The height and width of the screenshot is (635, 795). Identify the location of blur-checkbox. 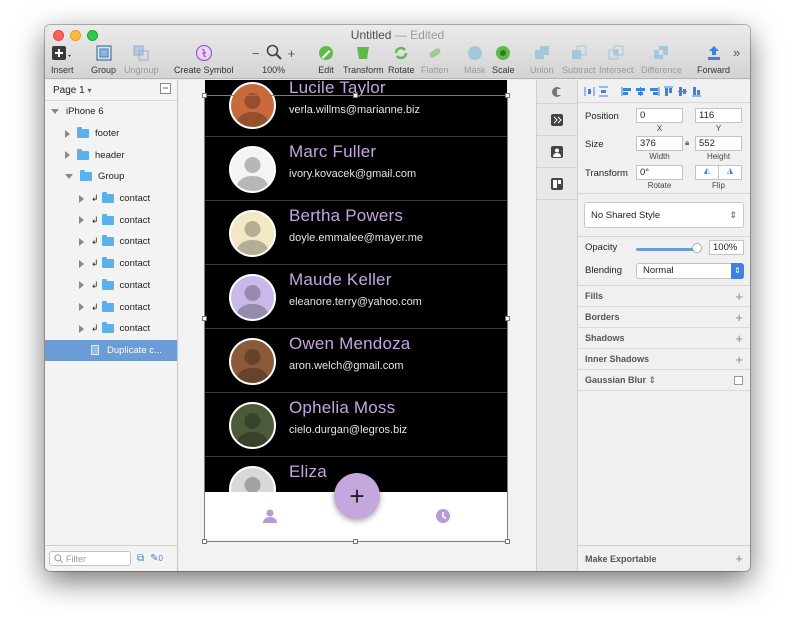
(738, 380).